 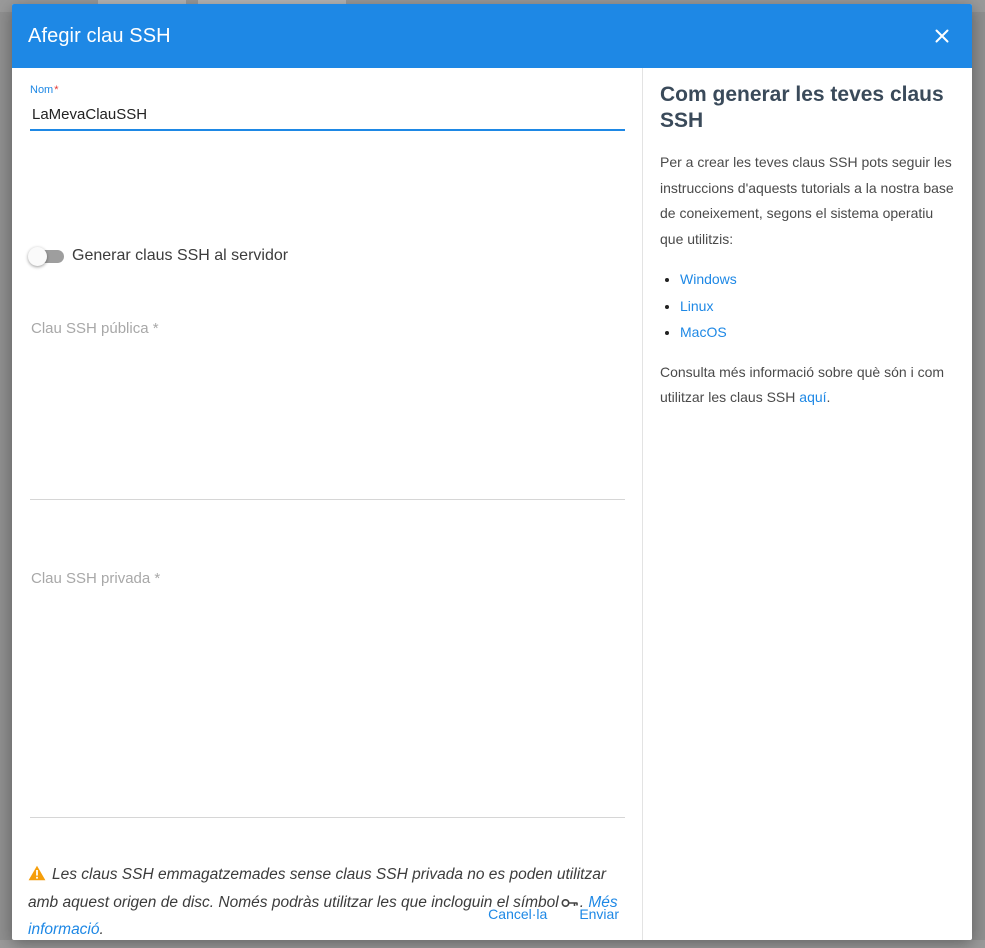 What do you see at coordinates (492, 944) in the screenshot?
I see `backdrop-bottom` at bounding box center [492, 944].